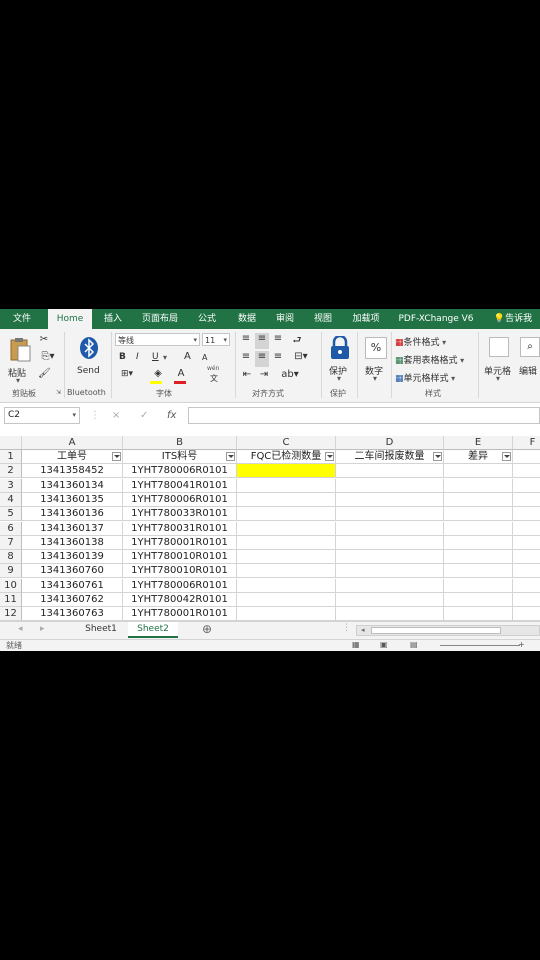 Image resolution: width=540 pixels, height=960 pixels. Describe the element at coordinates (286, 514) in the screenshot. I see `cell-c5` at that location.